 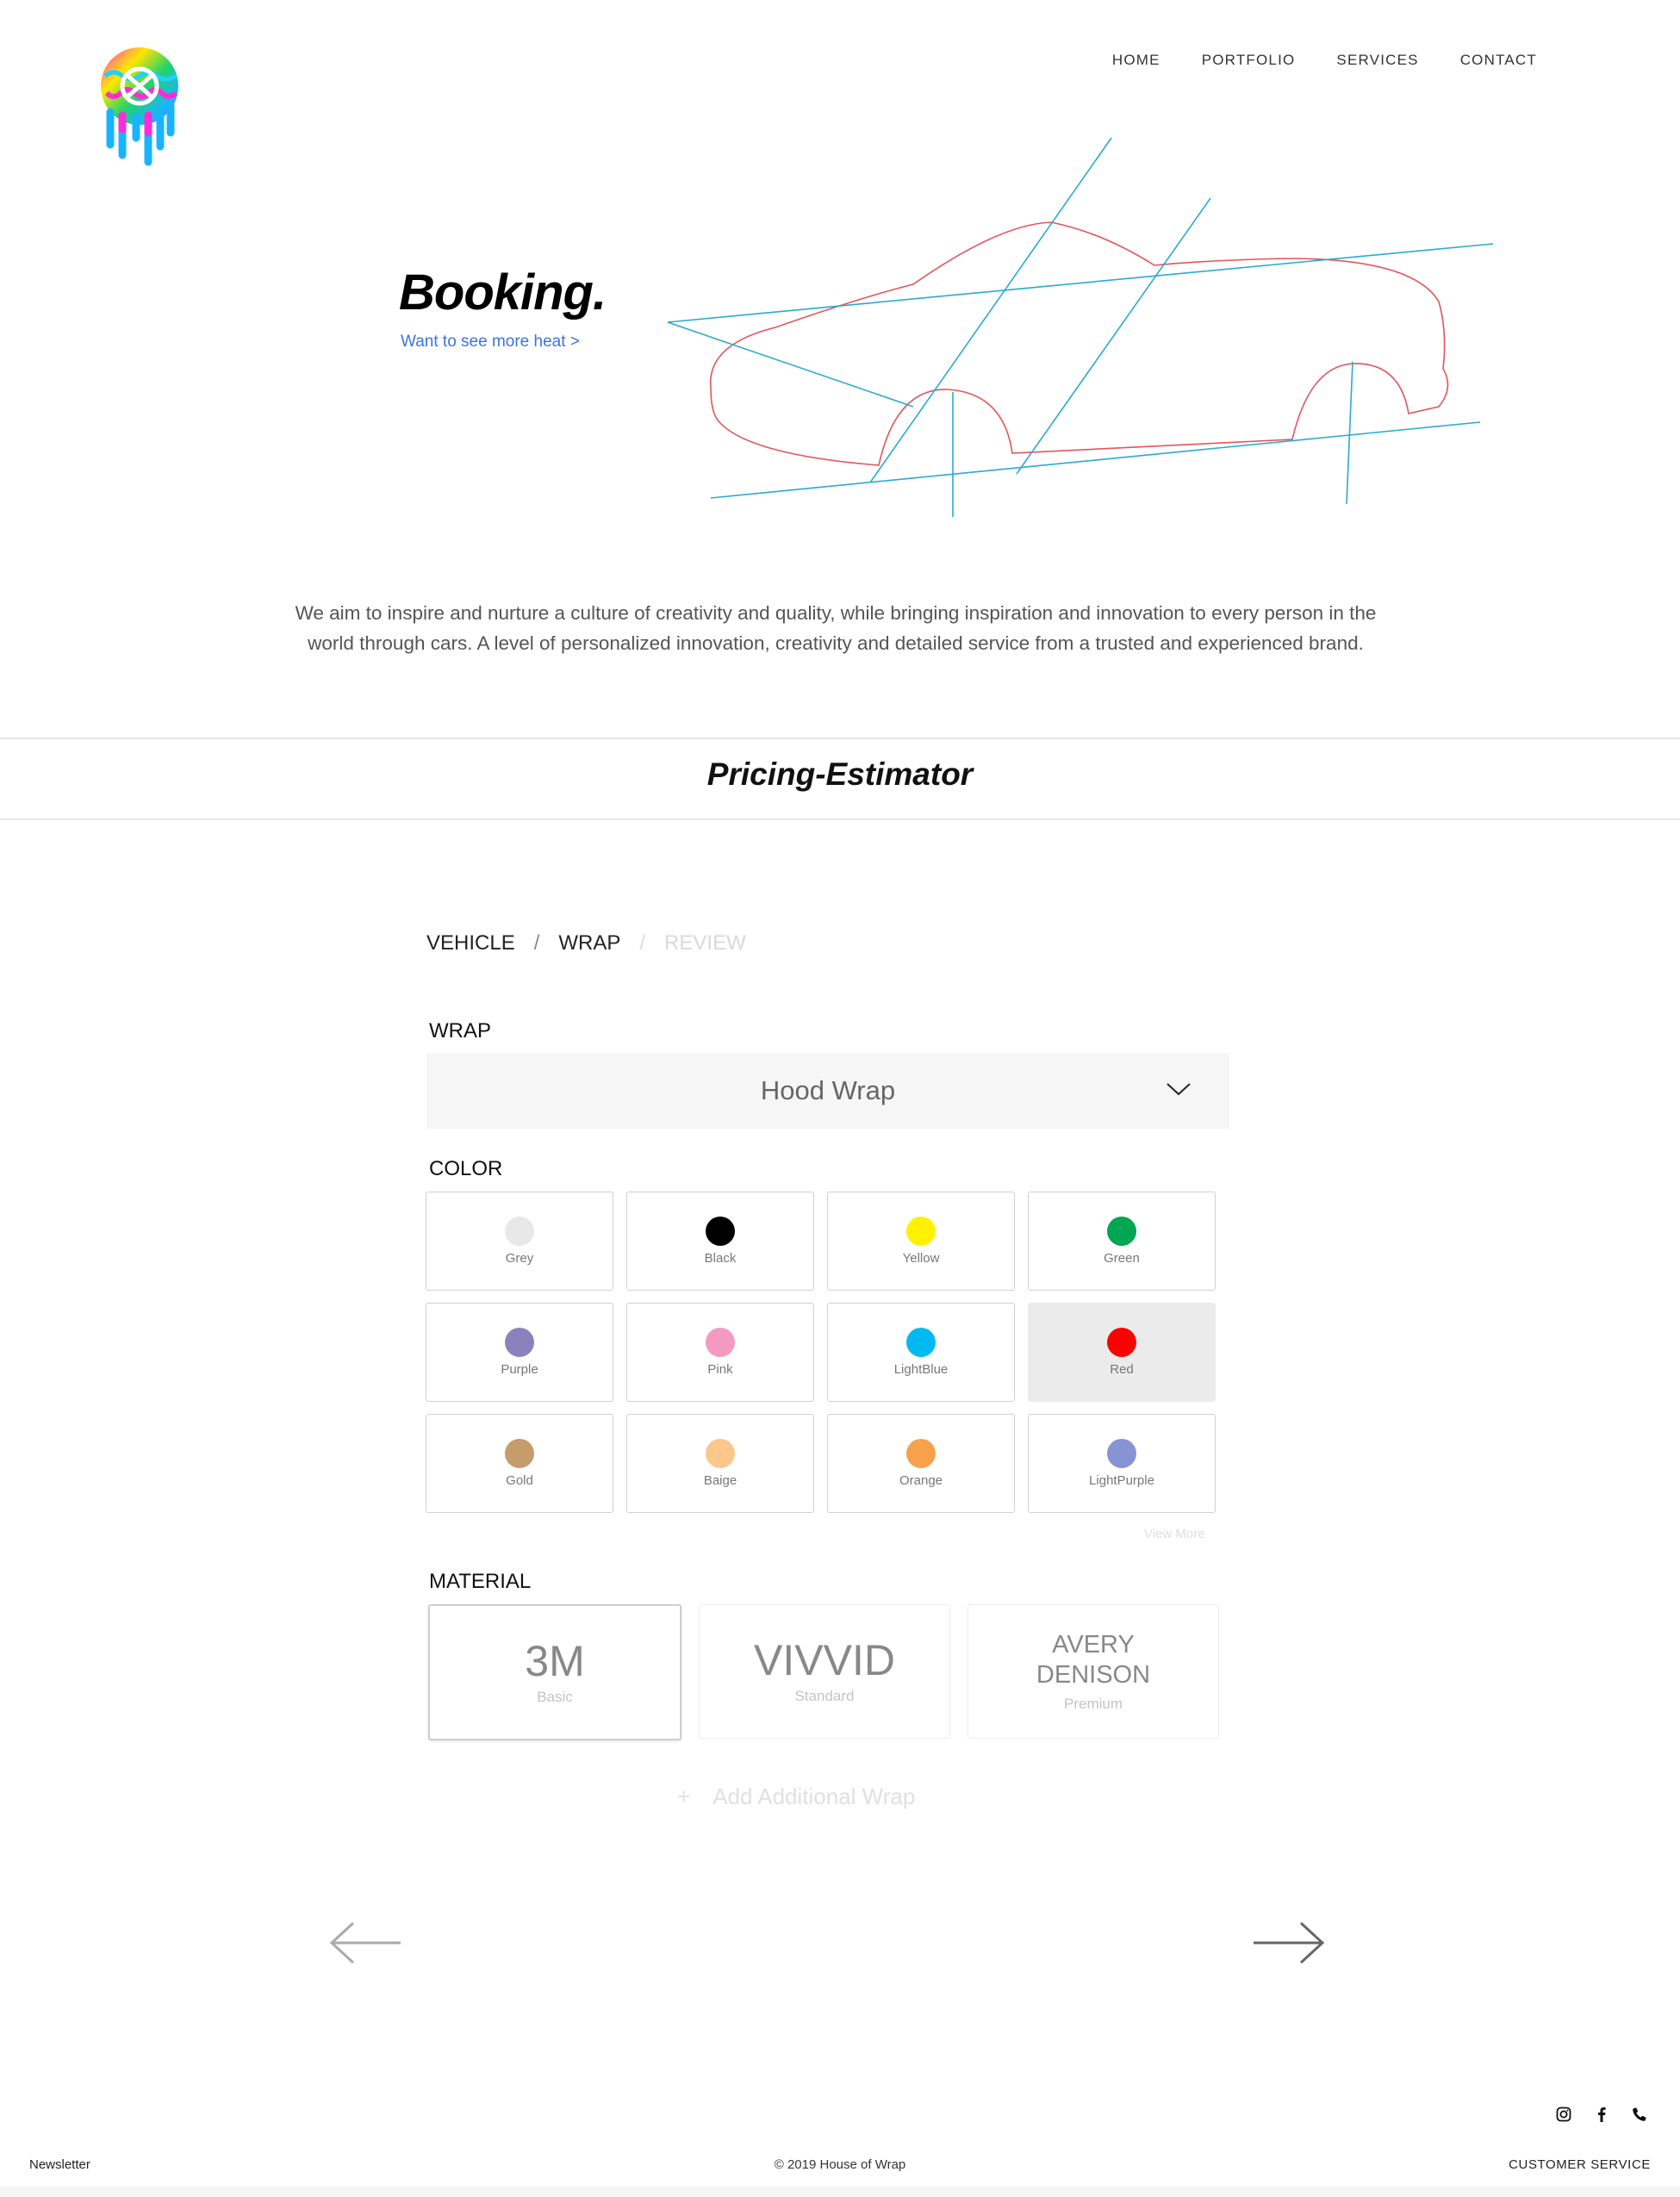 I want to click on wrap-select-value: Hood Wrap, so click(x=828, y=1090).